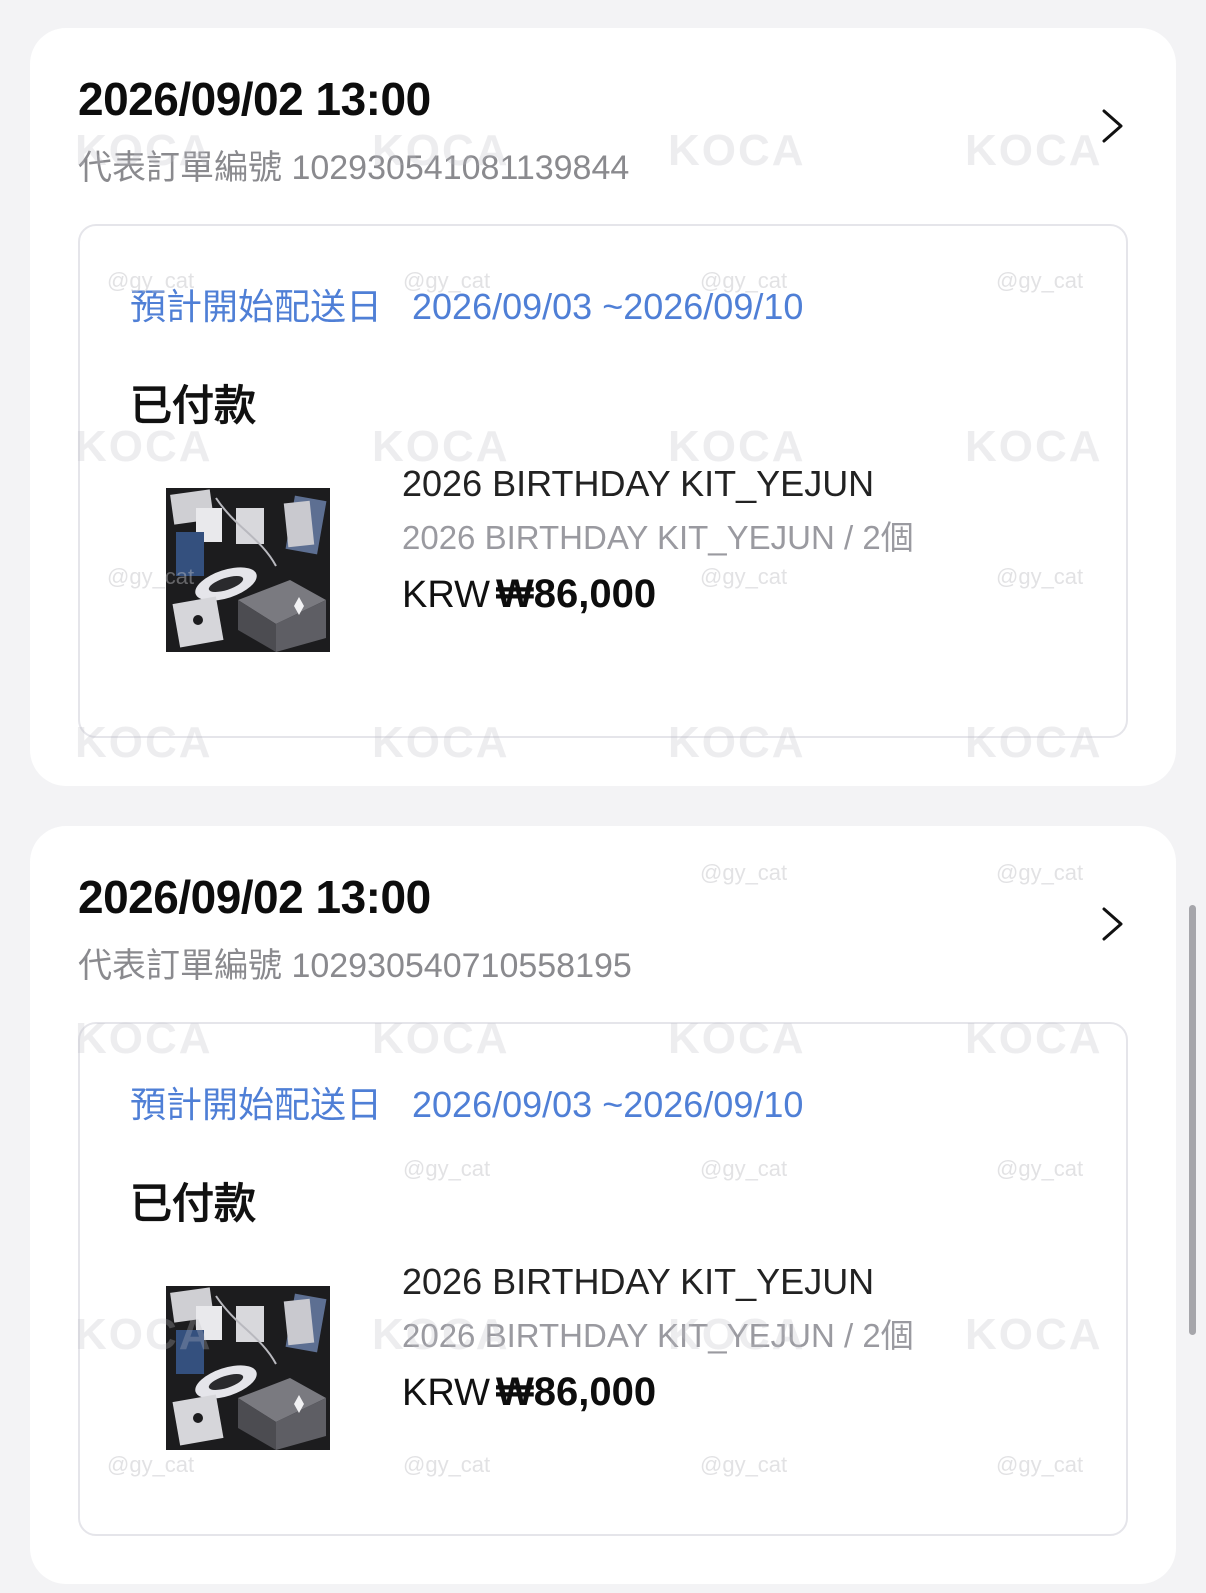 The image size is (1206, 1593). What do you see at coordinates (1192, 1120) in the screenshot?
I see `scrollbar` at bounding box center [1192, 1120].